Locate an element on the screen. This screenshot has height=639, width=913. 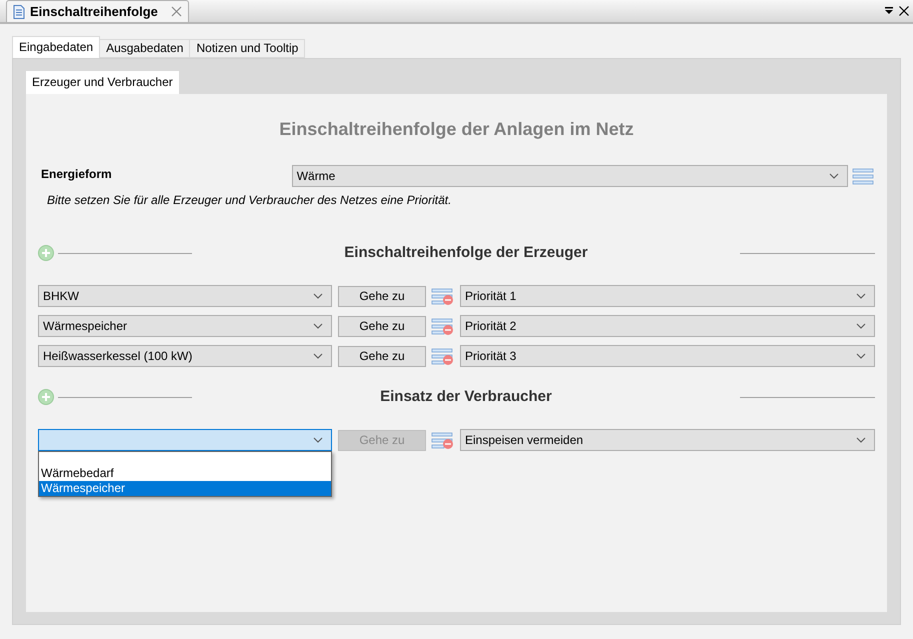
document-icon is located at coordinates (19, 11).